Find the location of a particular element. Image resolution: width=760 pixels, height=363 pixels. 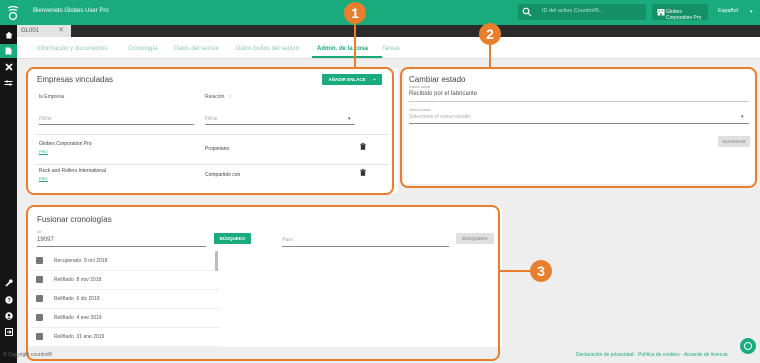

sidebar-item-help: ? is located at coordinates (8, 300).